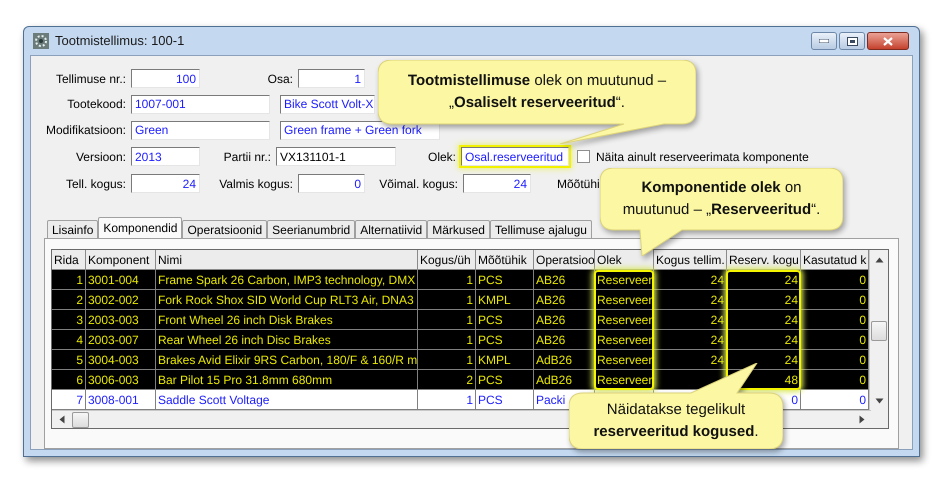  Describe the element at coordinates (113, 400) in the screenshot. I see `table-cell-text: 3008-001` at that location.